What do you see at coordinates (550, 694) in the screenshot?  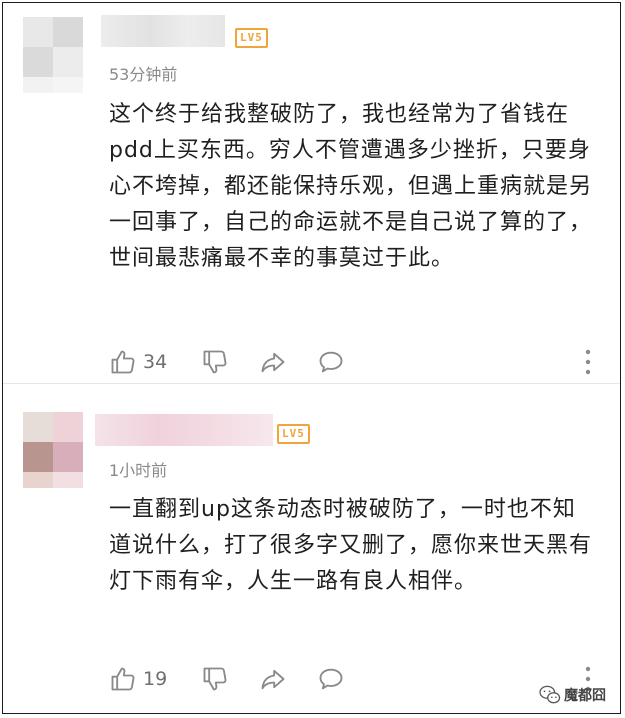 I see `wechat-icon` at bounding box center [550, 694].